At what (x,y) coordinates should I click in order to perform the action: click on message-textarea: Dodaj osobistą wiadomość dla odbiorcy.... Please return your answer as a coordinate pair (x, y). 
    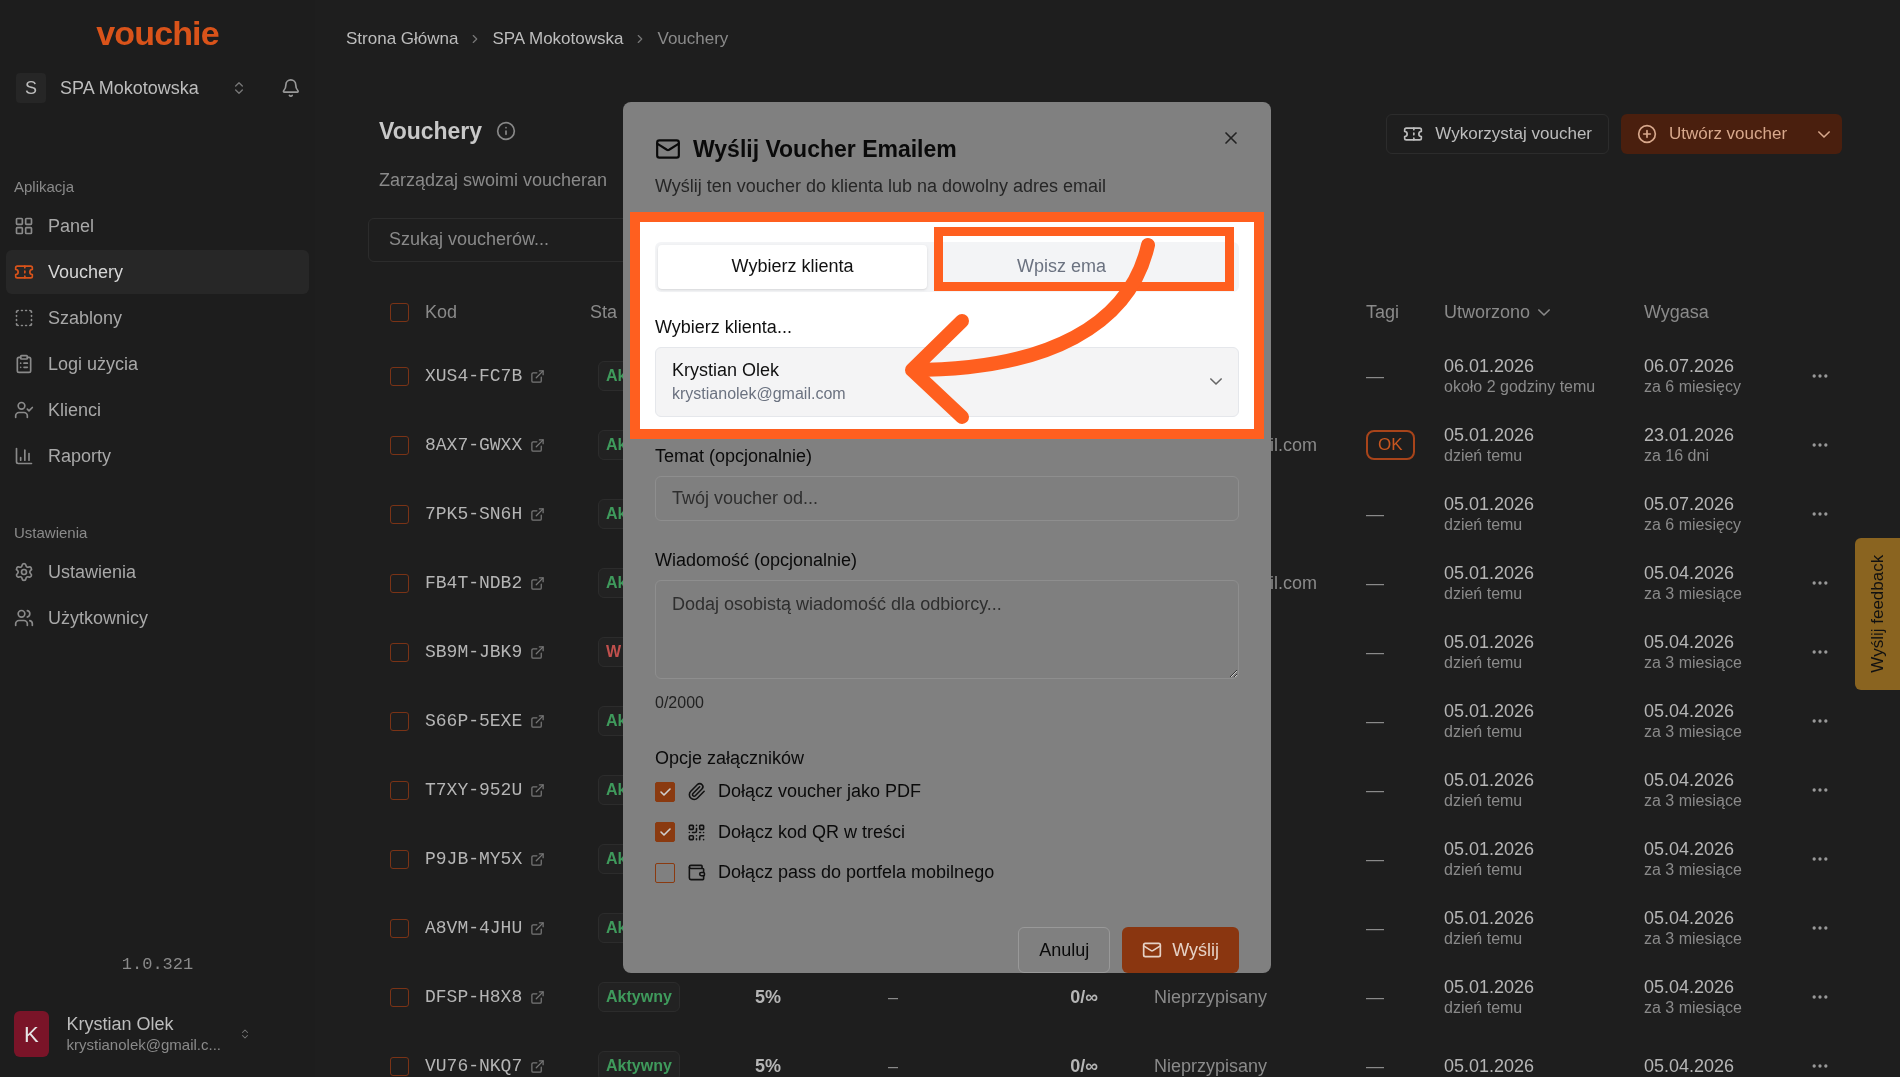
    Looking at the image, I should click on (947, 629).